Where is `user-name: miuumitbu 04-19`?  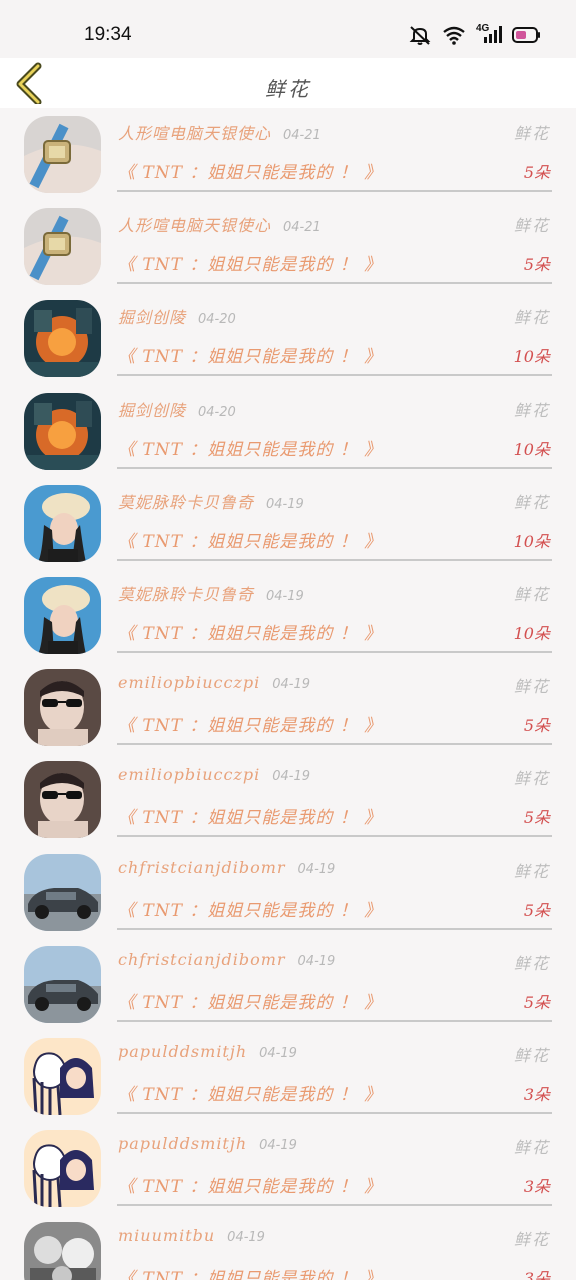 user-name: miuumitbu 04-19 is located at coordinates (191, 1235).